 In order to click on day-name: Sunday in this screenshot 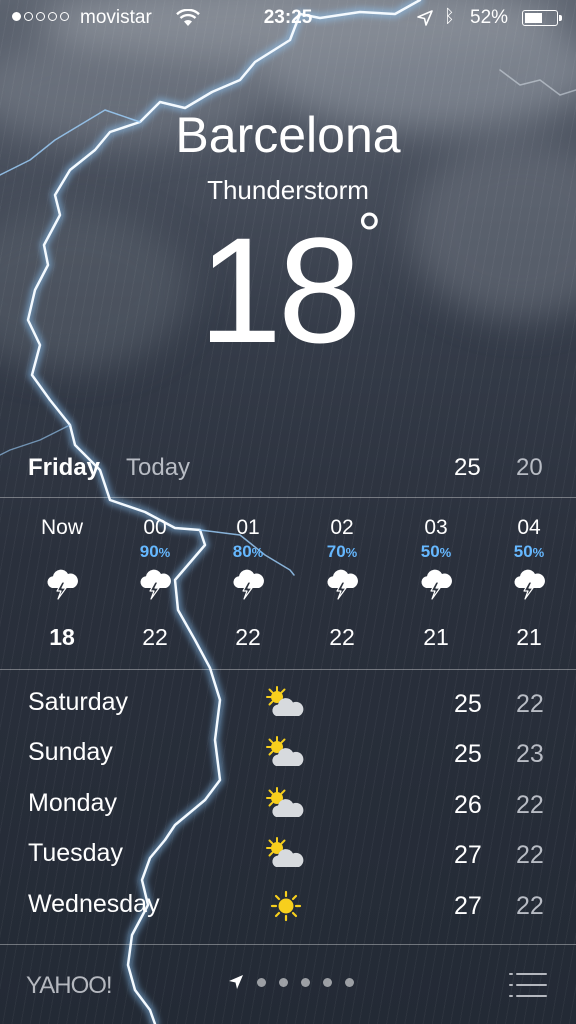, I will do `click(70, 752)`.